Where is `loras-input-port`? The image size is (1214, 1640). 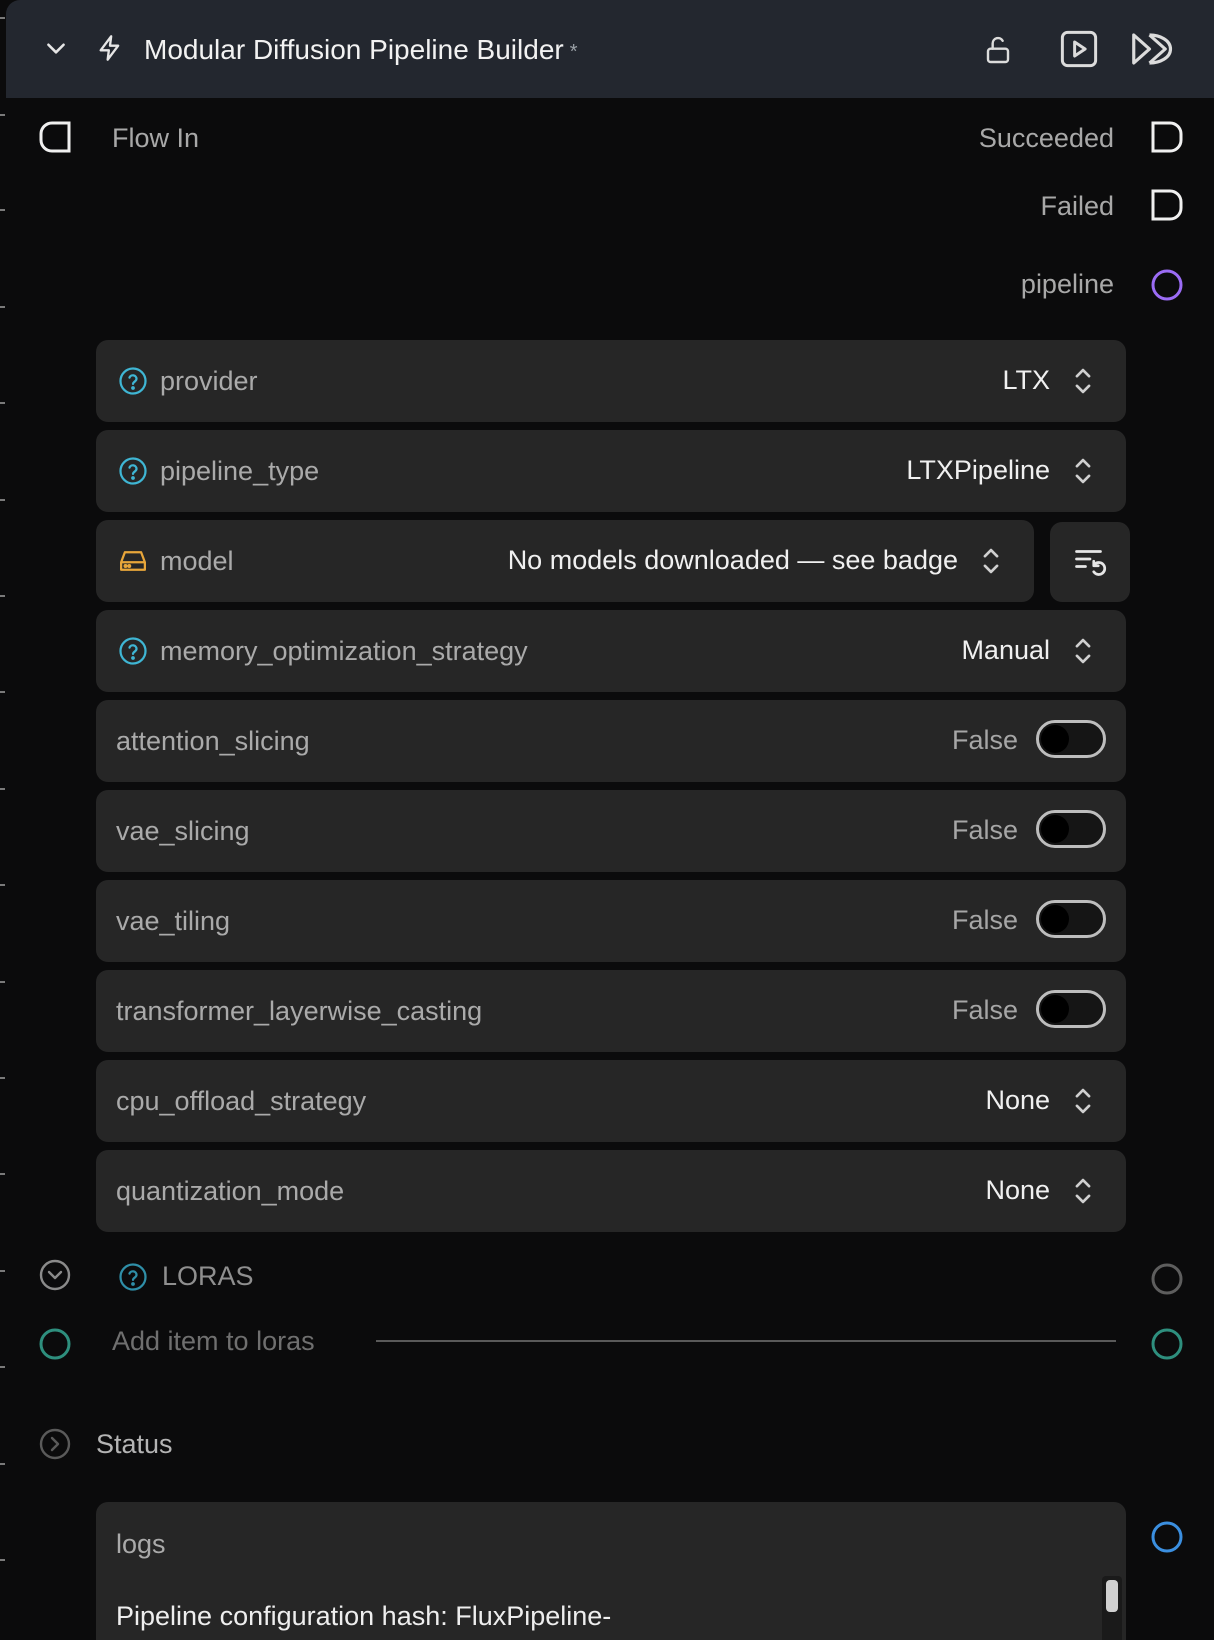 loras-input-port is located at coordinates (55, 1344).